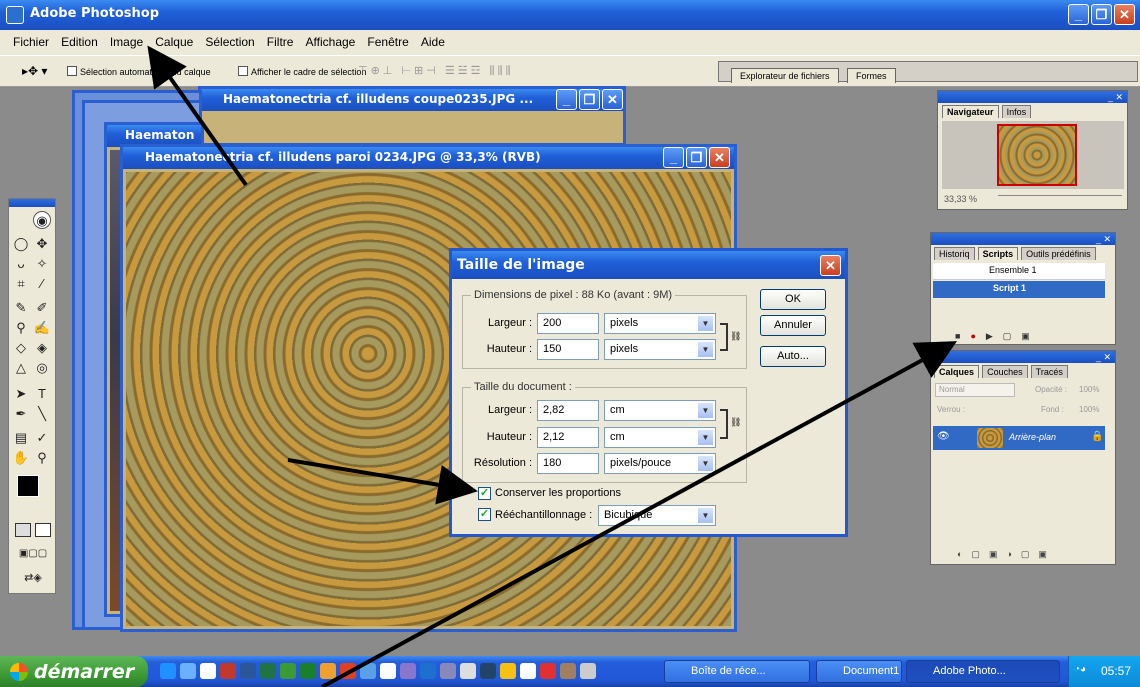 The width and height of the screenshot is (1140, 687). What do you see at coordinates (382, 481) in the screenshot?
I see `arrow-to-constrain-checkbox` at bounding box center [382, 481].